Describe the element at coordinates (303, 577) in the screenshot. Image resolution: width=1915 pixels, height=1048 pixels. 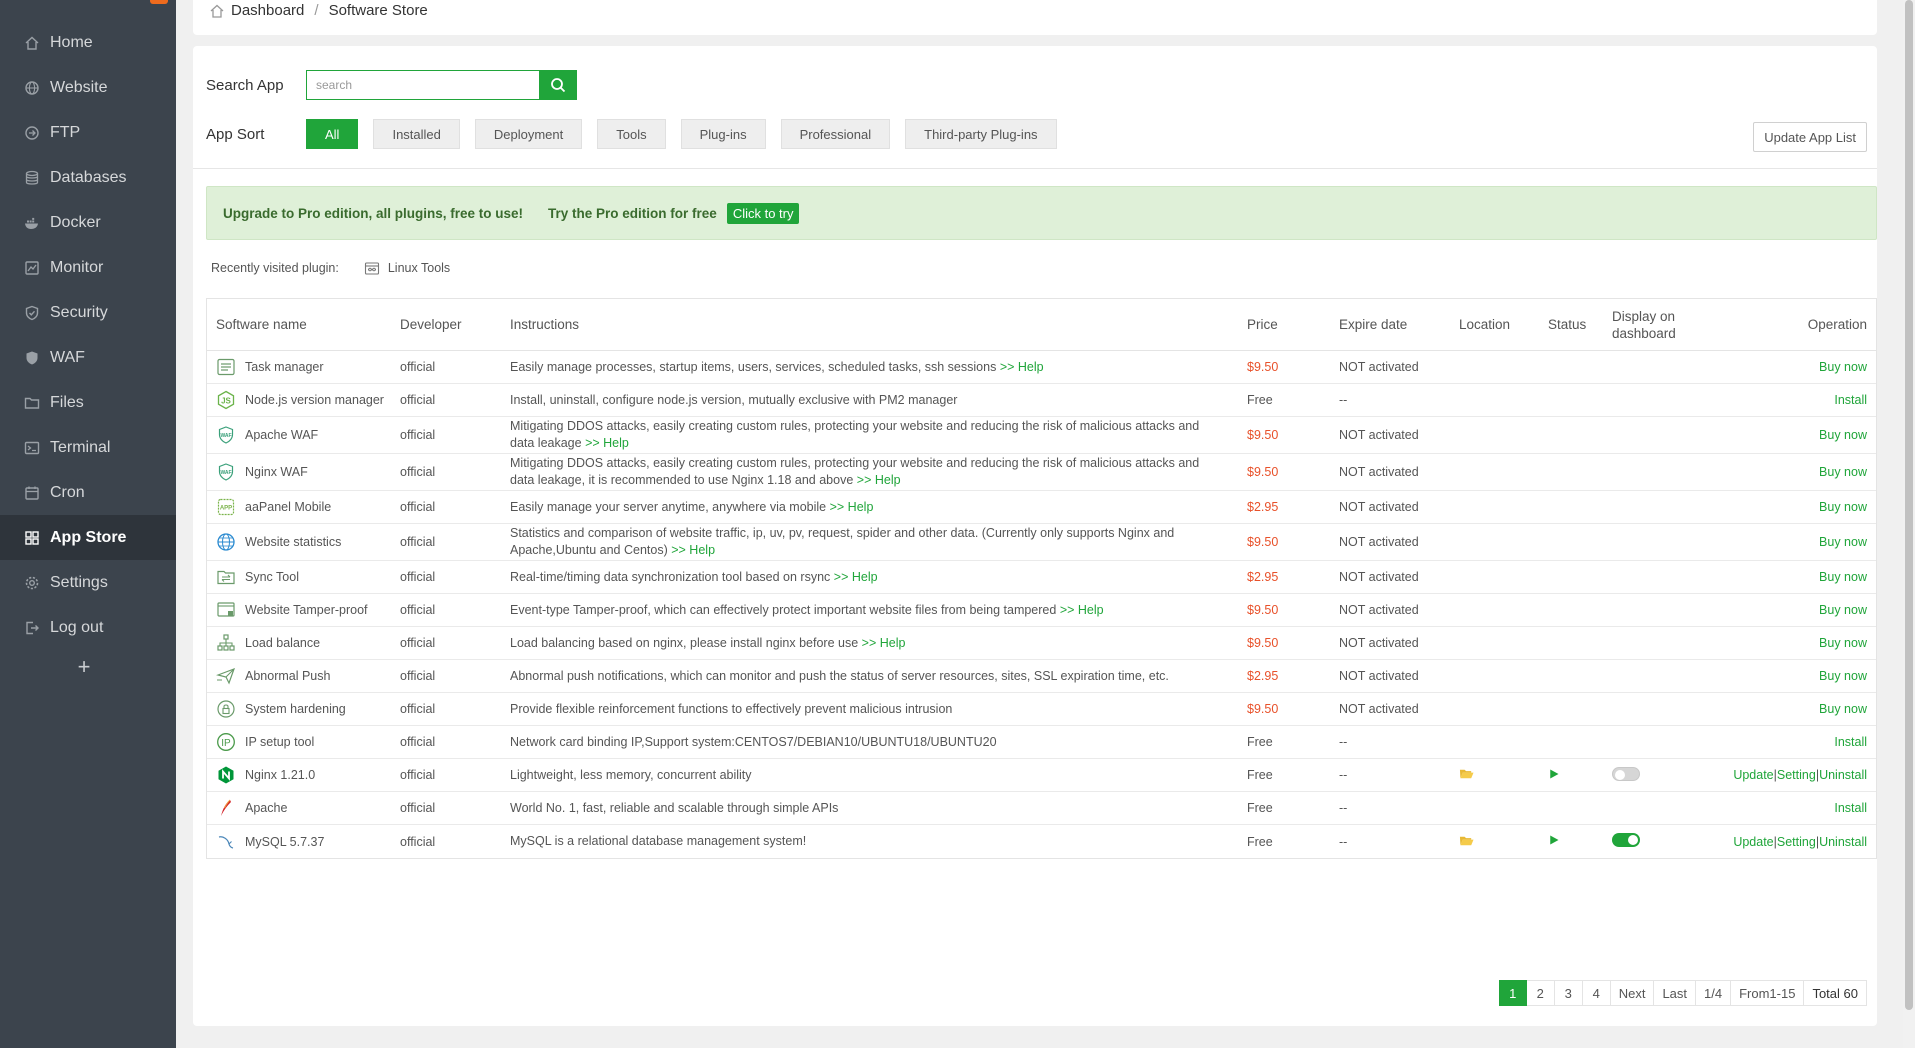
I see `software-name-cell: Sync Tool` at that location.